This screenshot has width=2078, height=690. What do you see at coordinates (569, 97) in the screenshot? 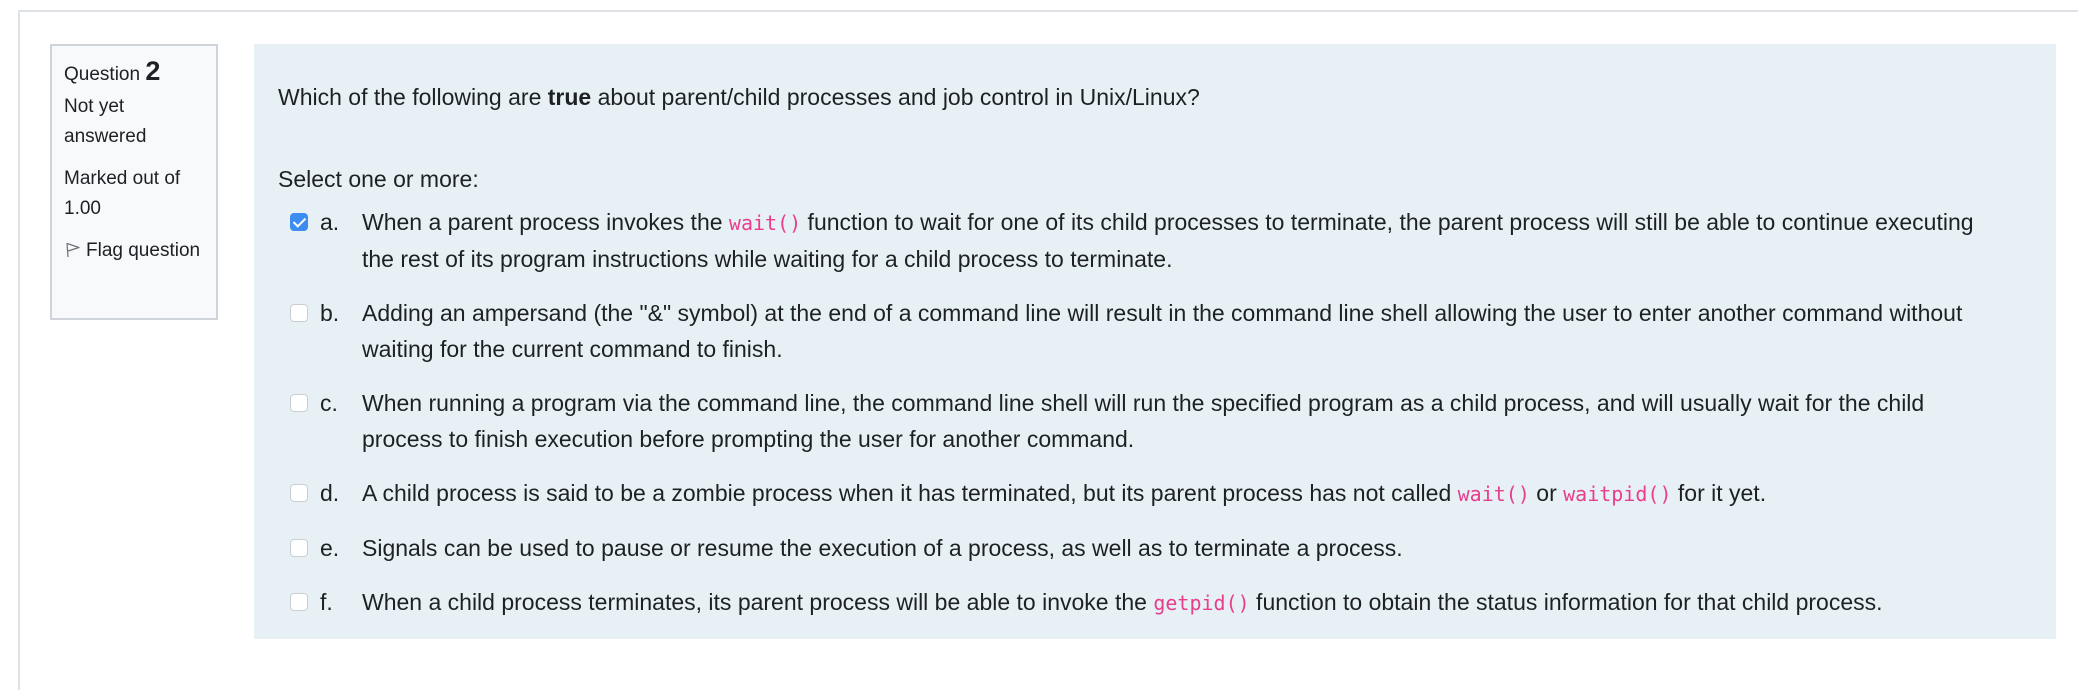
I see `question-text-bold: true` at bounding box center [569, 97].